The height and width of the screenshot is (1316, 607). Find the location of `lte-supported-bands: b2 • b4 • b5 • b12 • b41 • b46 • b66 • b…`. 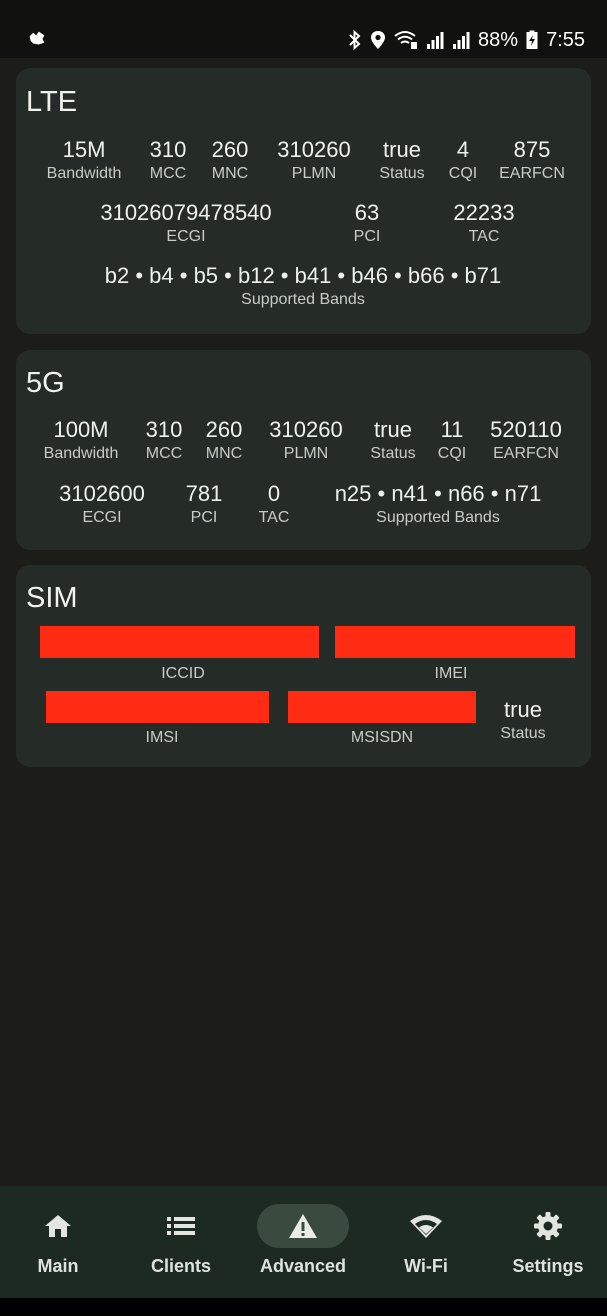

lte-supported-bands: b2 • b4 • b5 • b12 • b41 • b46 • b66 • b… is located at coordinates (303, 285).